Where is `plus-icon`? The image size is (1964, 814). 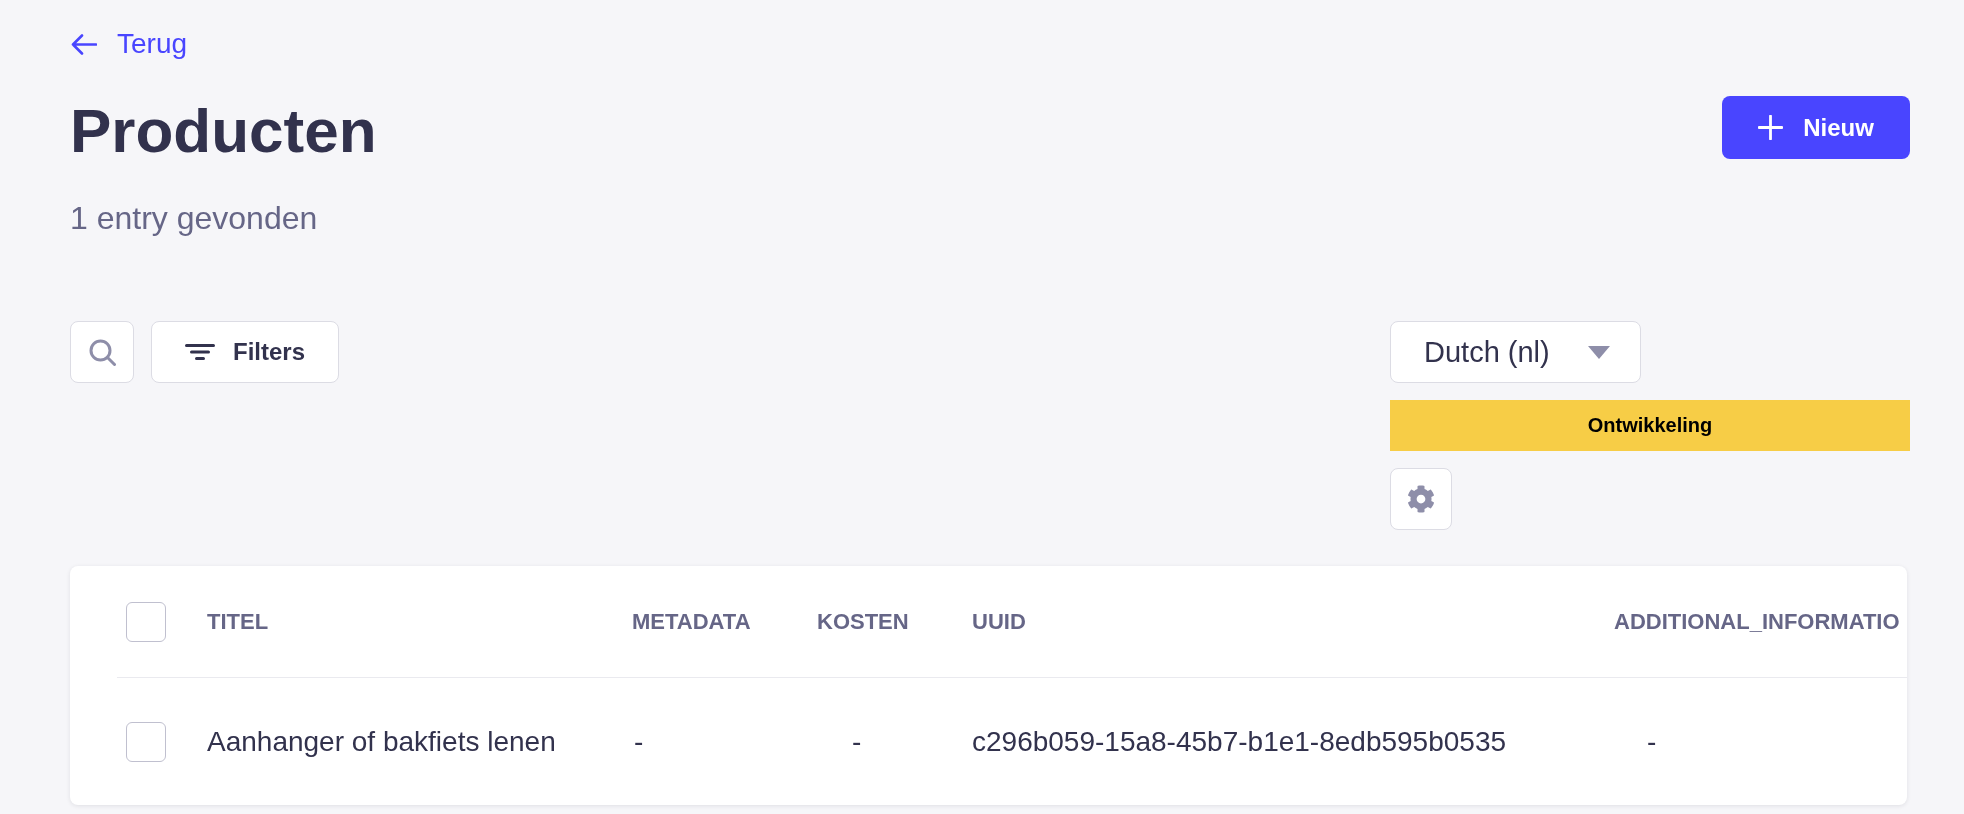
plus-icon is located at coordinates (1771, 127).